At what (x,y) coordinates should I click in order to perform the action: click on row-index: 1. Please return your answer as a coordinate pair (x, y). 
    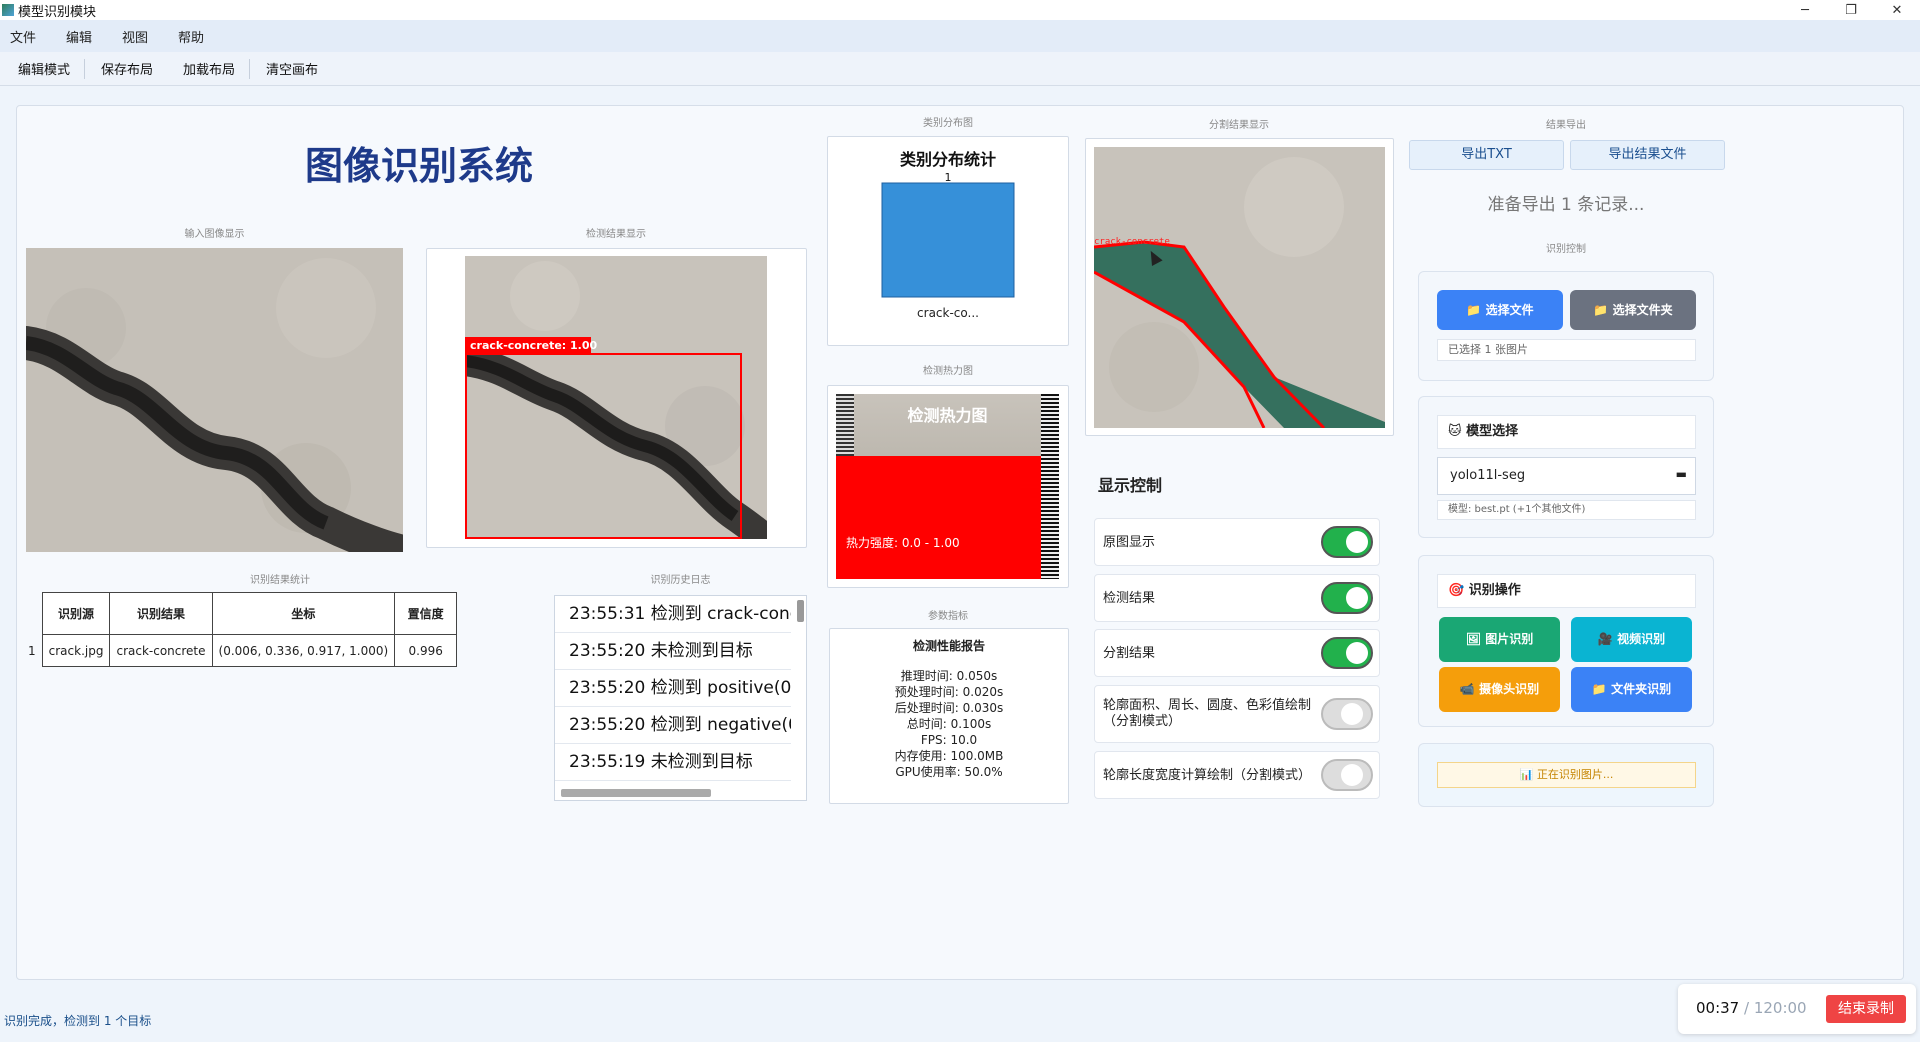
    Looking at the image, I should click on (32, 650).